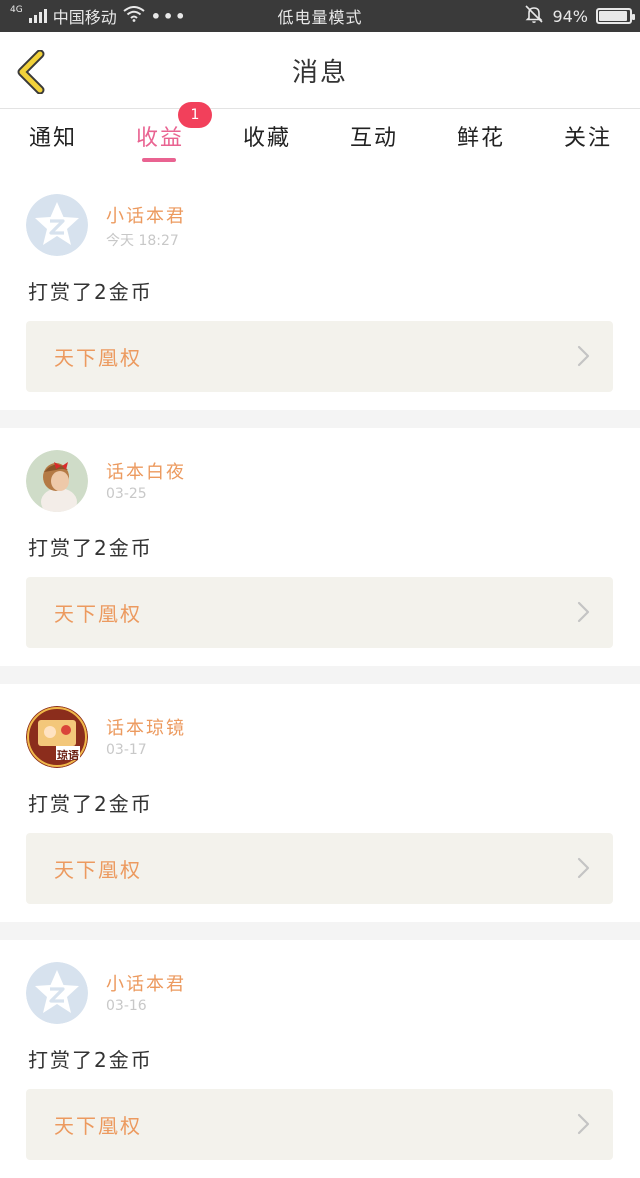 The height and width of the screenshot is (1178, 640). Describe the element at coordinates (195, 115) in the screenshot. I see `earnings-badge: 1` at that location.